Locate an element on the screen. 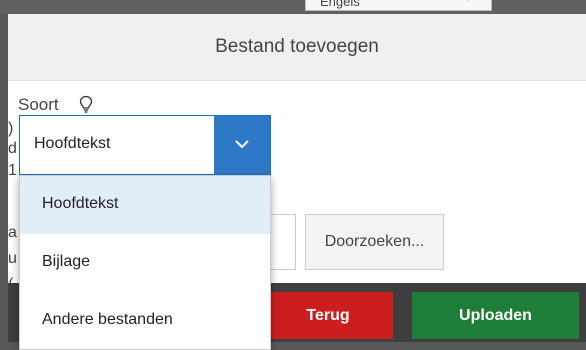 The image size is (586, 350). dropdown-option-andere-bestanden: Andere bestanden is located at coordinates (145, 321).